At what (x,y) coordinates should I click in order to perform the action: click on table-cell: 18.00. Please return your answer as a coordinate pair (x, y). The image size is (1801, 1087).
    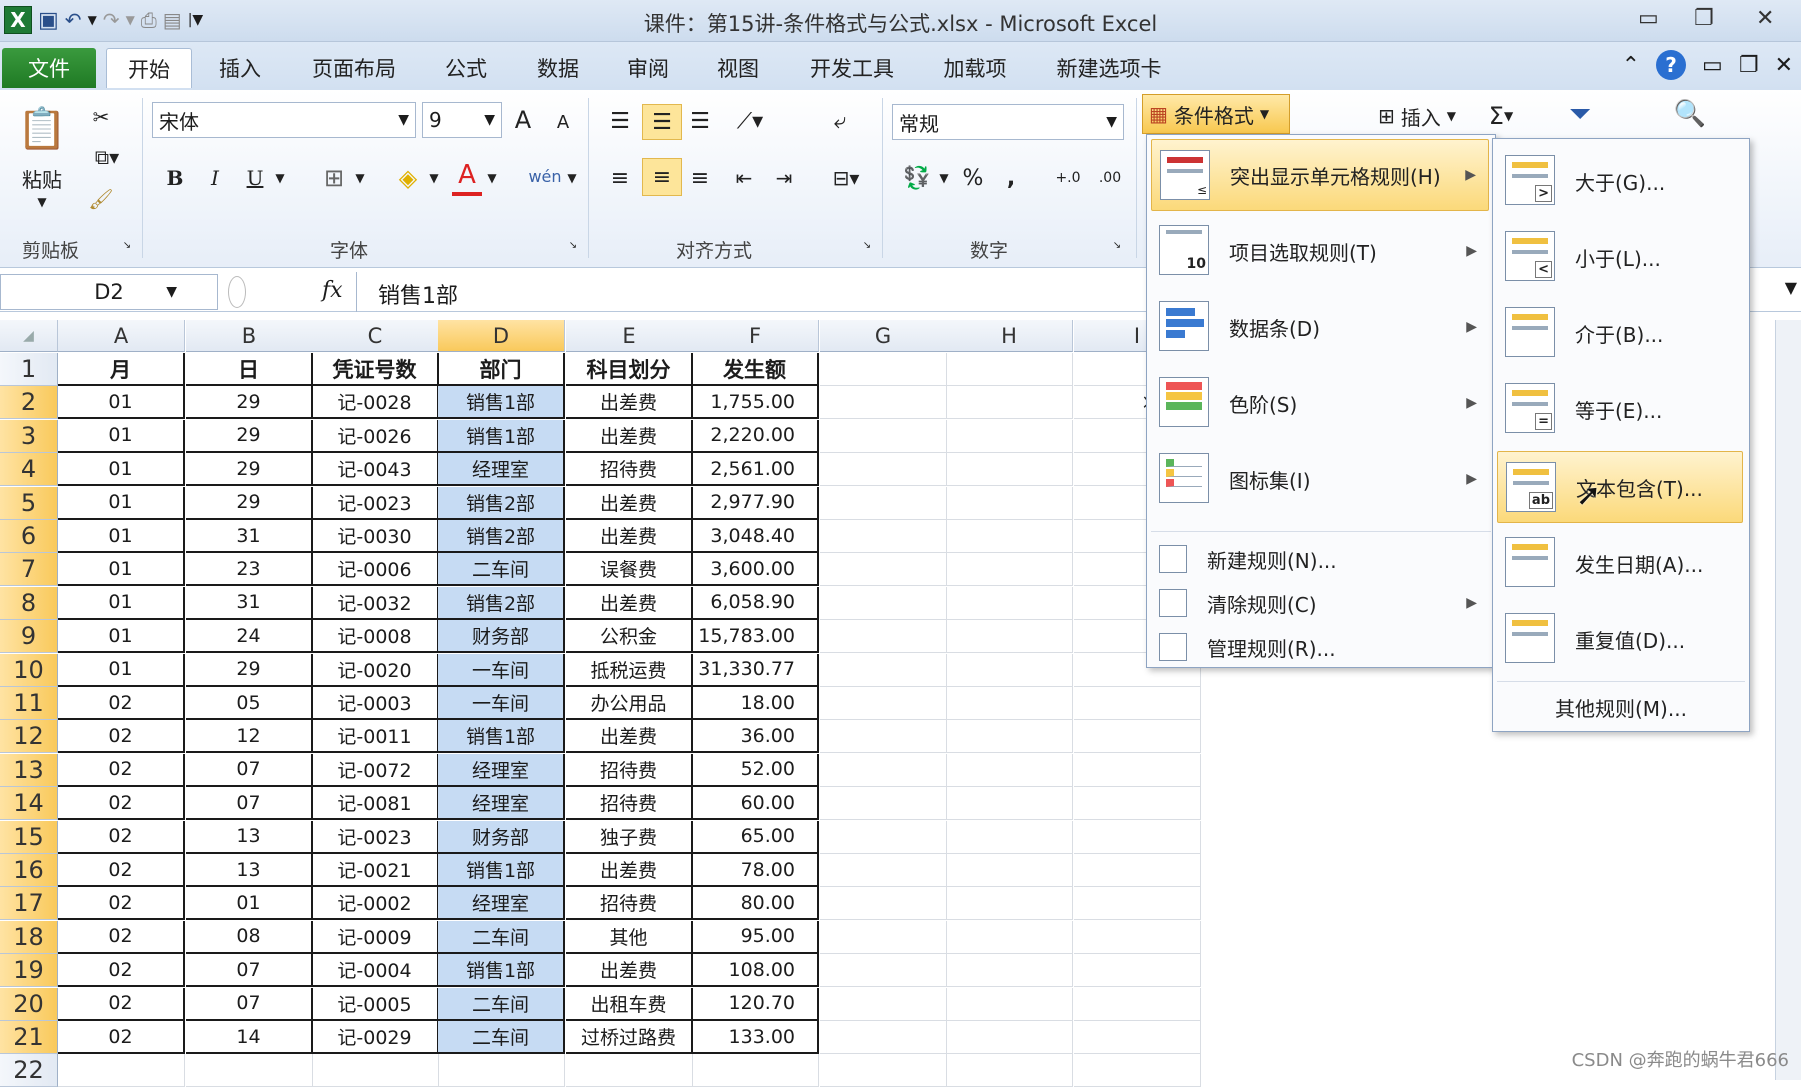
    Looking at the image, I should click on (755, 703).